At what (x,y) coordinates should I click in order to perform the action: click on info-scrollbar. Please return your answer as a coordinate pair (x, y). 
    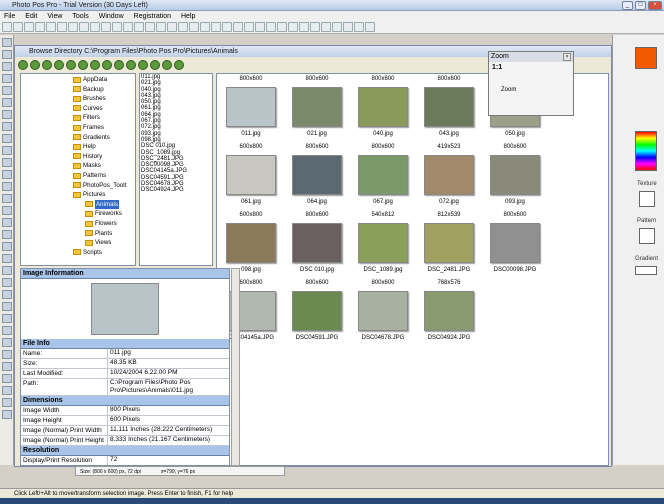
    Looking at the image, I should click on (235, 367).